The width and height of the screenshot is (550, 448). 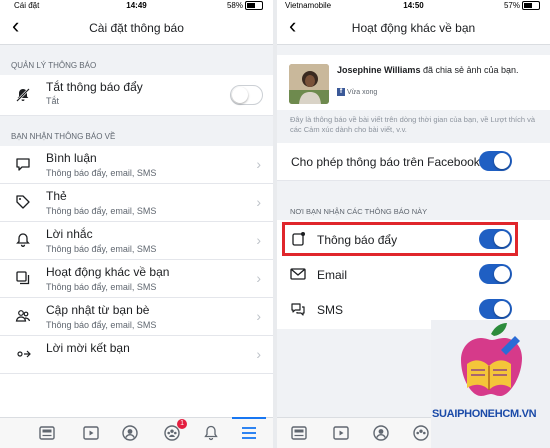 I want to click on tab-bar: 1, so click(x=136, y=432).